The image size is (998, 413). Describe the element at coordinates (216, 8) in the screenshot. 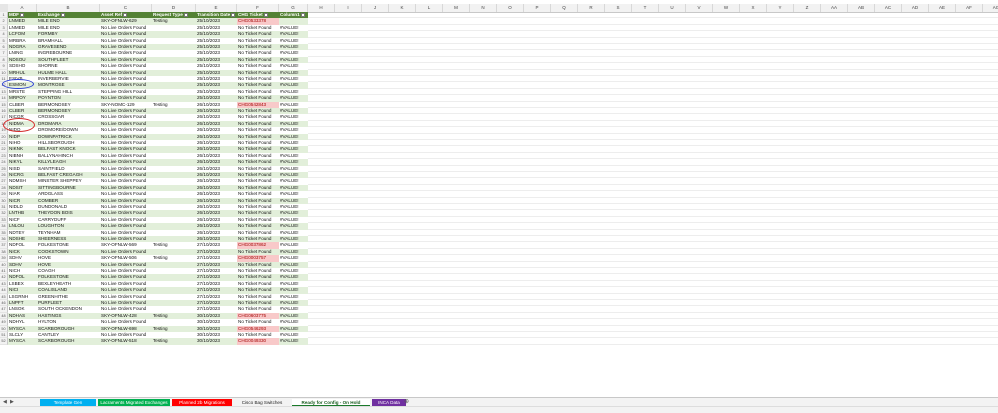

I see `column-header-e: E` at that location.